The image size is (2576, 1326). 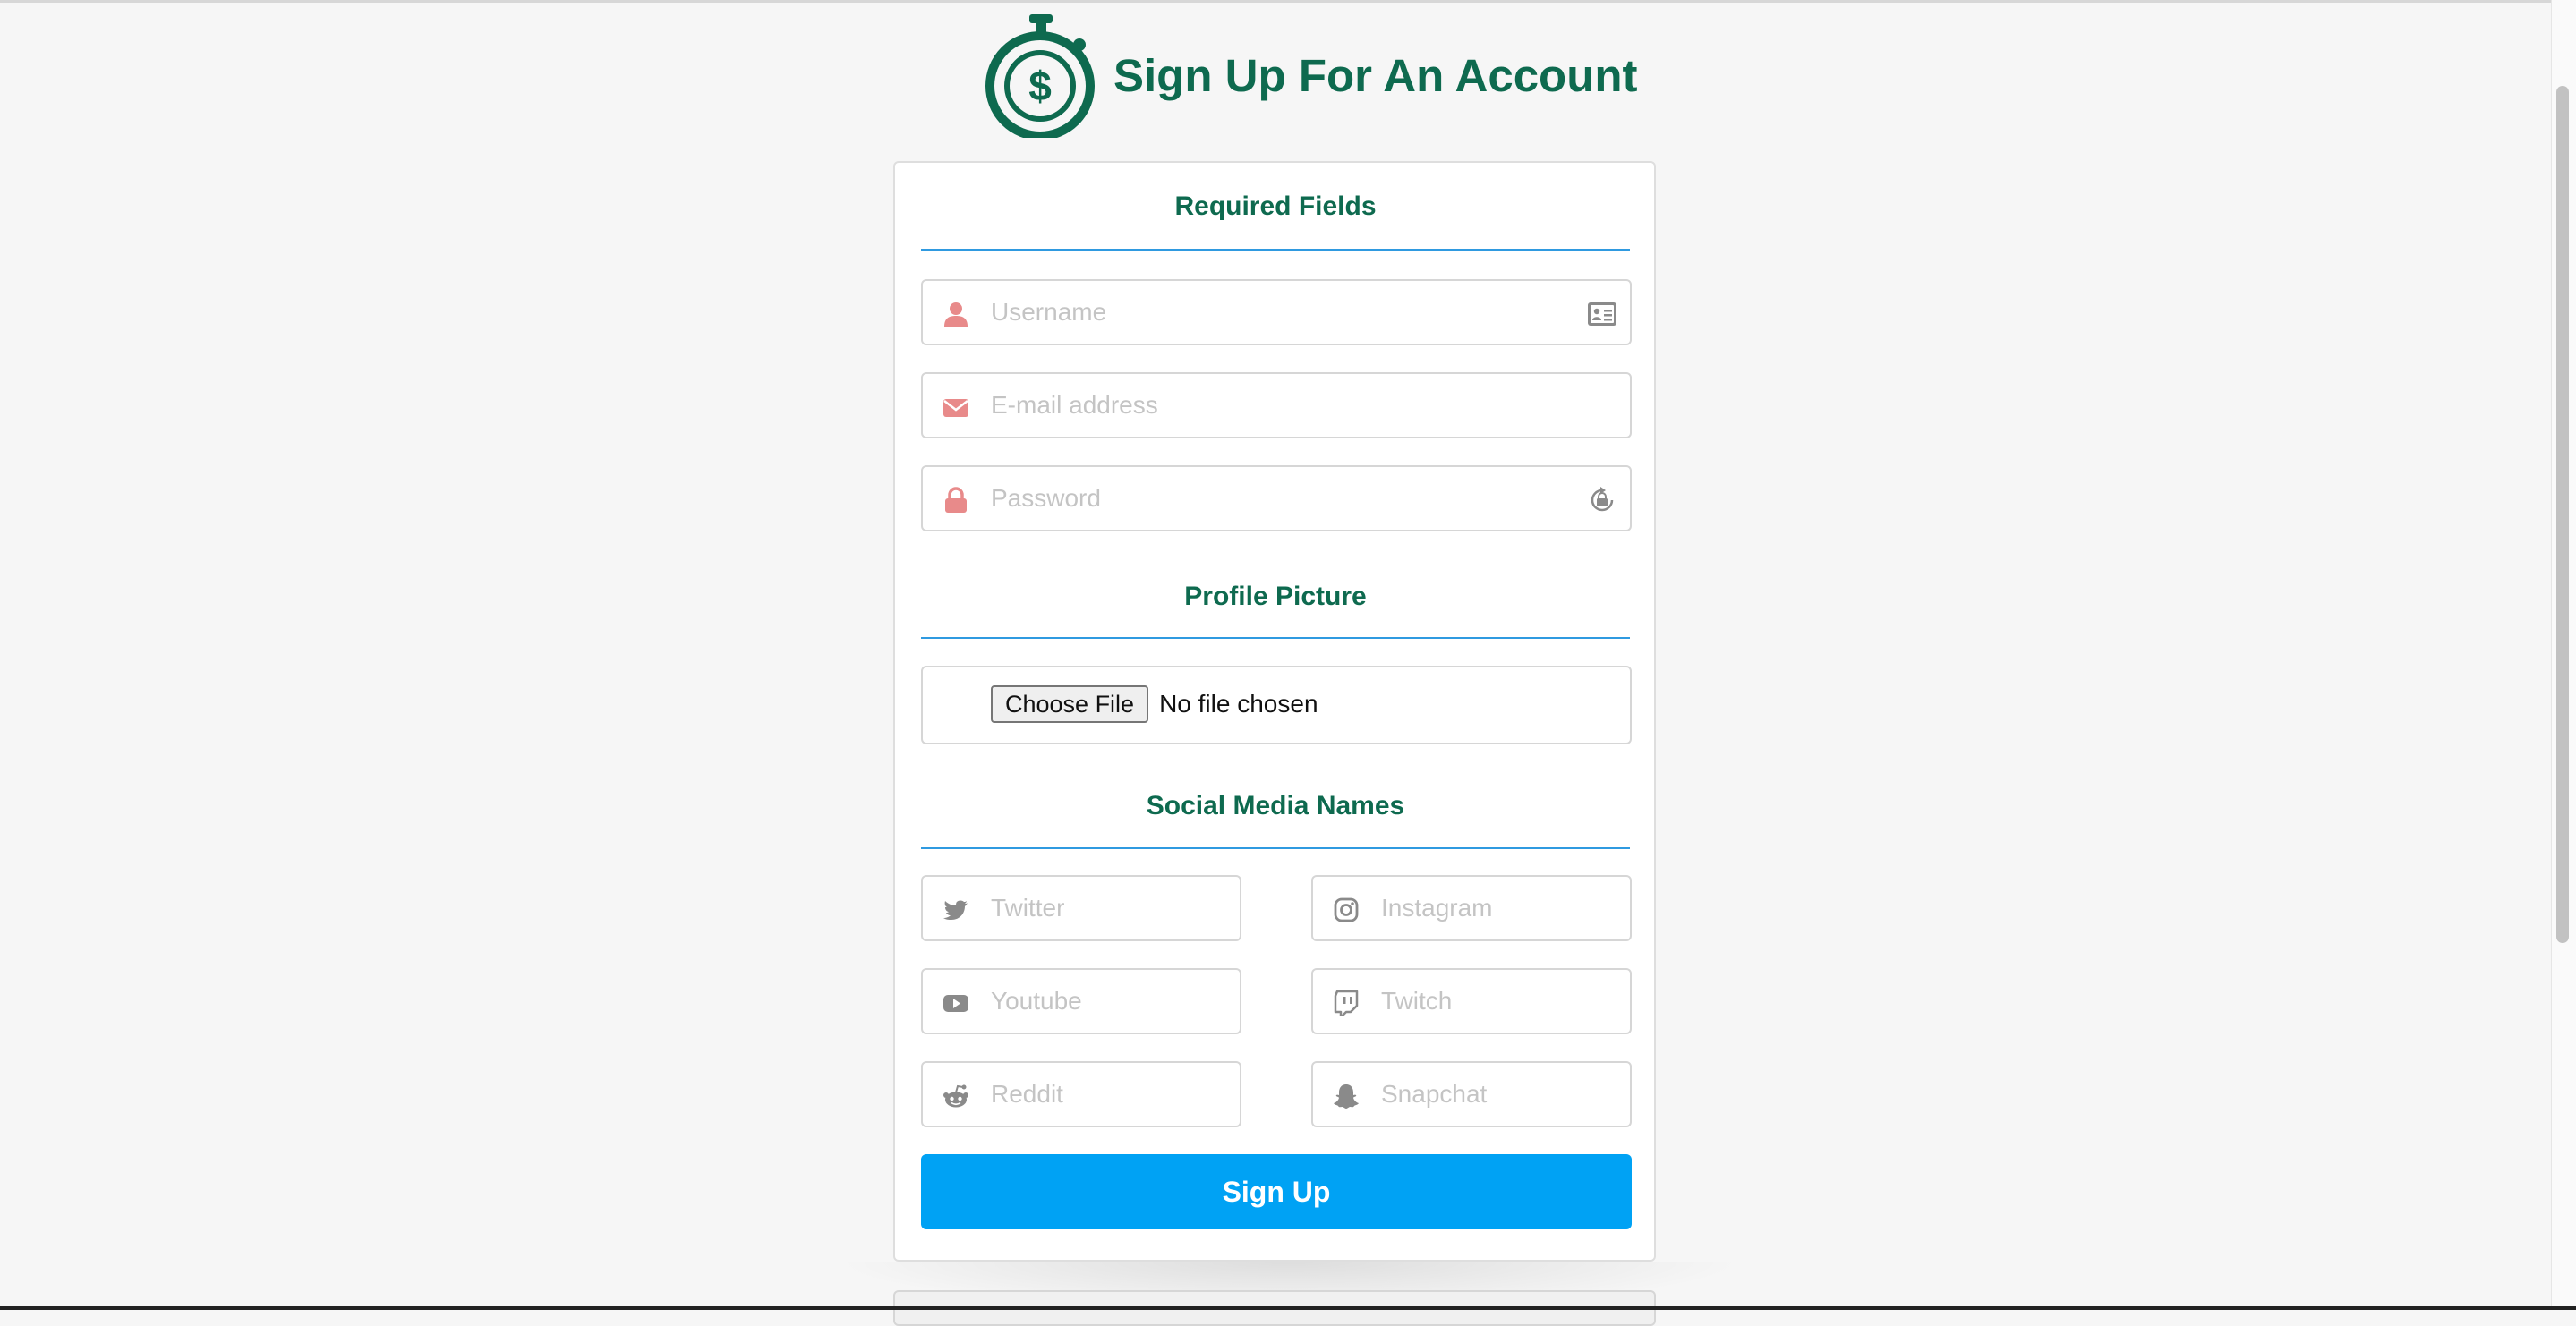 I want to click on username-input, so click(x=1277, y=312).